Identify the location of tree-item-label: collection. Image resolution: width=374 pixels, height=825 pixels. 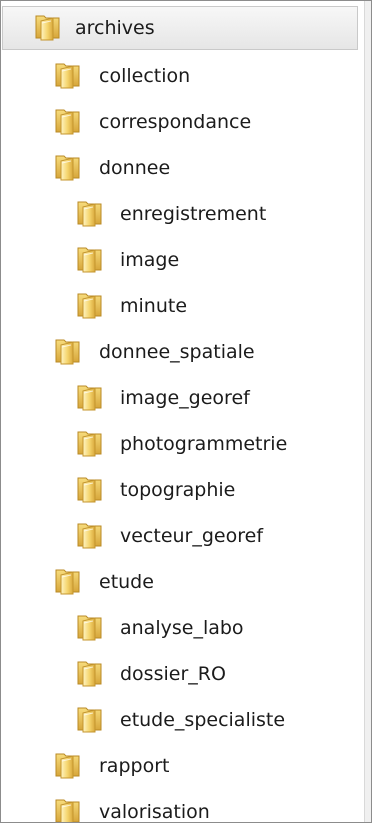
(145, 76).